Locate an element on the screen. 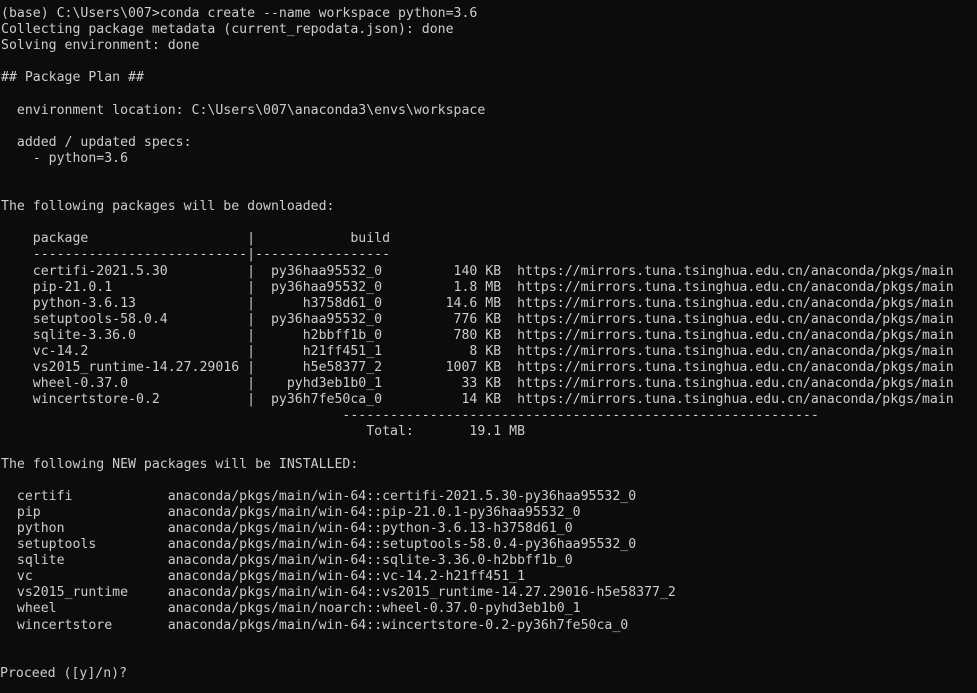  download-table-header: package | build is located at coordinates (196, 239).